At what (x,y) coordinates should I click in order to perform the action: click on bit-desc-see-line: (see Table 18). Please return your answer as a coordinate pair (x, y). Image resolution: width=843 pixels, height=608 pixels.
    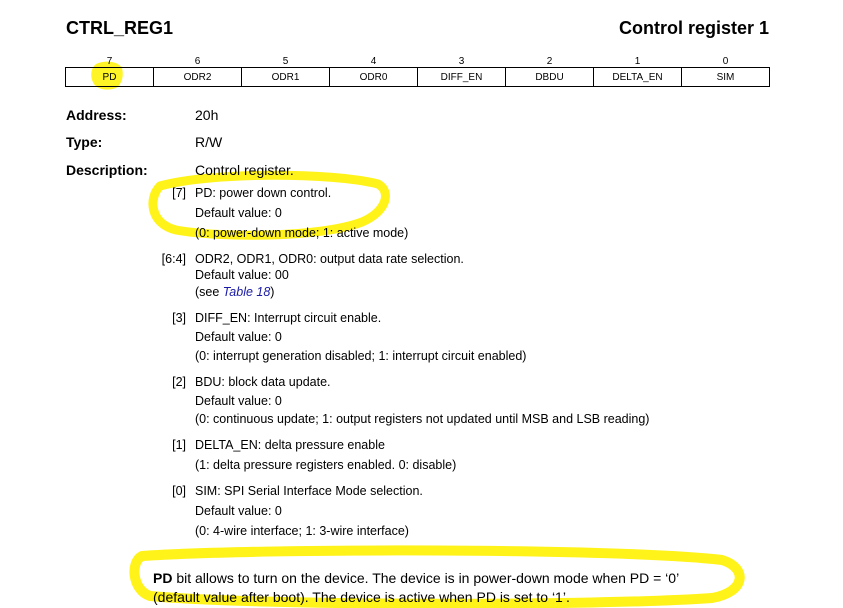
    Looking at the image, I should click on (234, 292).